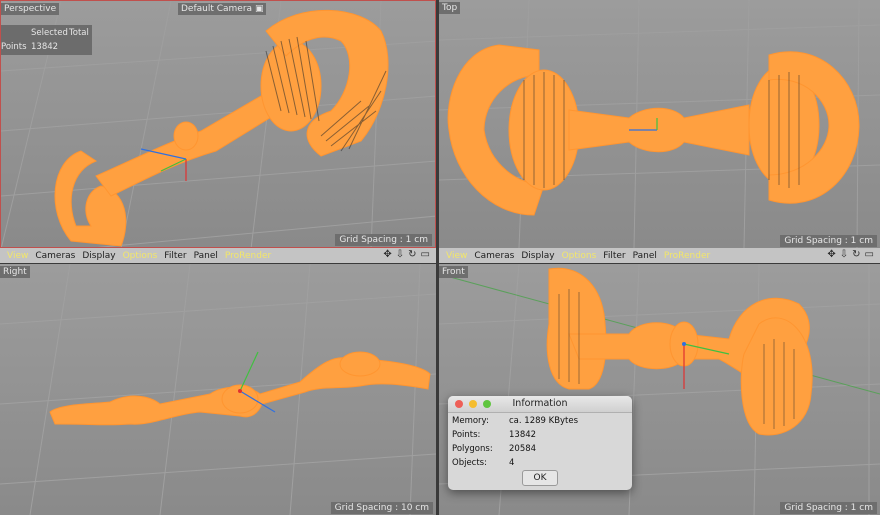 This screenshot has width=880, height=515. Describe the element at coordinates (79, 33) in the screenshot. I see `stats-header-total: Total` at that location.